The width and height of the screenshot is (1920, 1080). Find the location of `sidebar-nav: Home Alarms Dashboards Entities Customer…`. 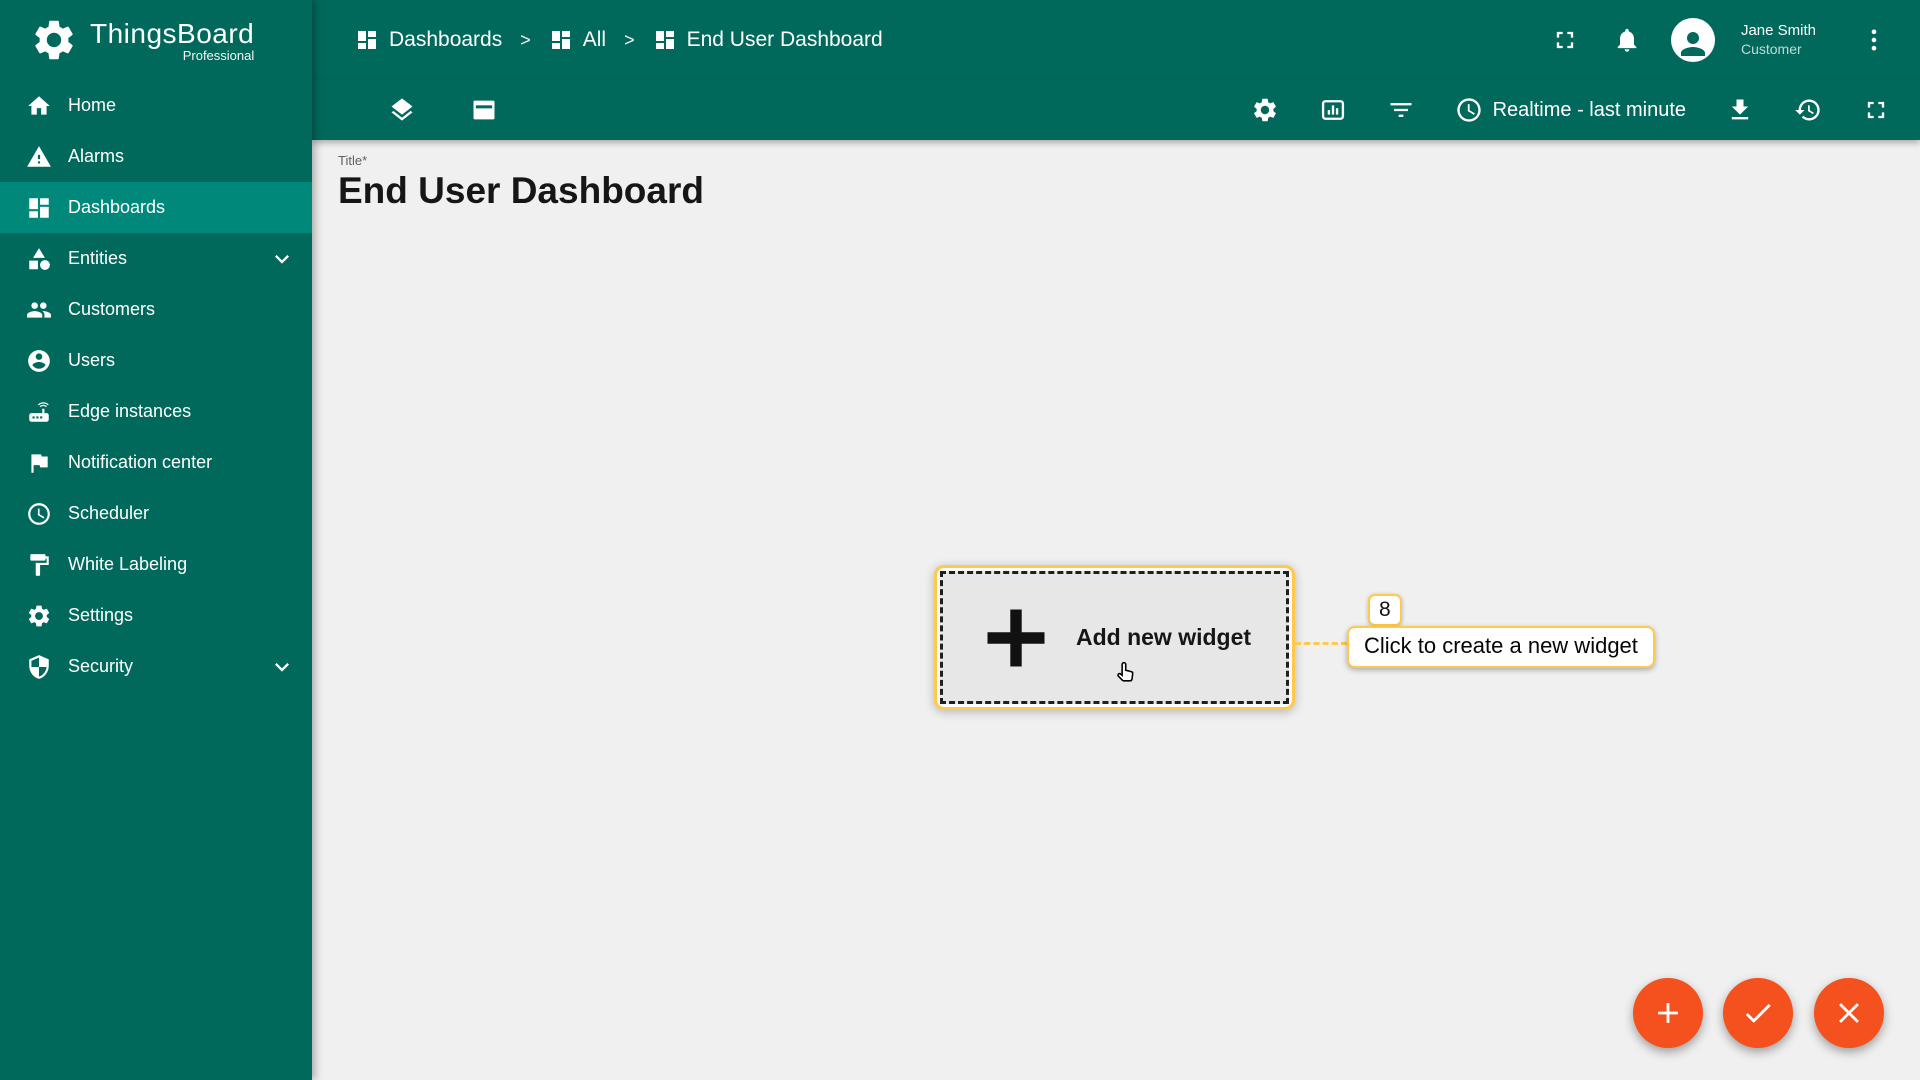

sidebar-nav: Home Alarms Dashboards Entities Customer… is located at coordinates (156, 386).